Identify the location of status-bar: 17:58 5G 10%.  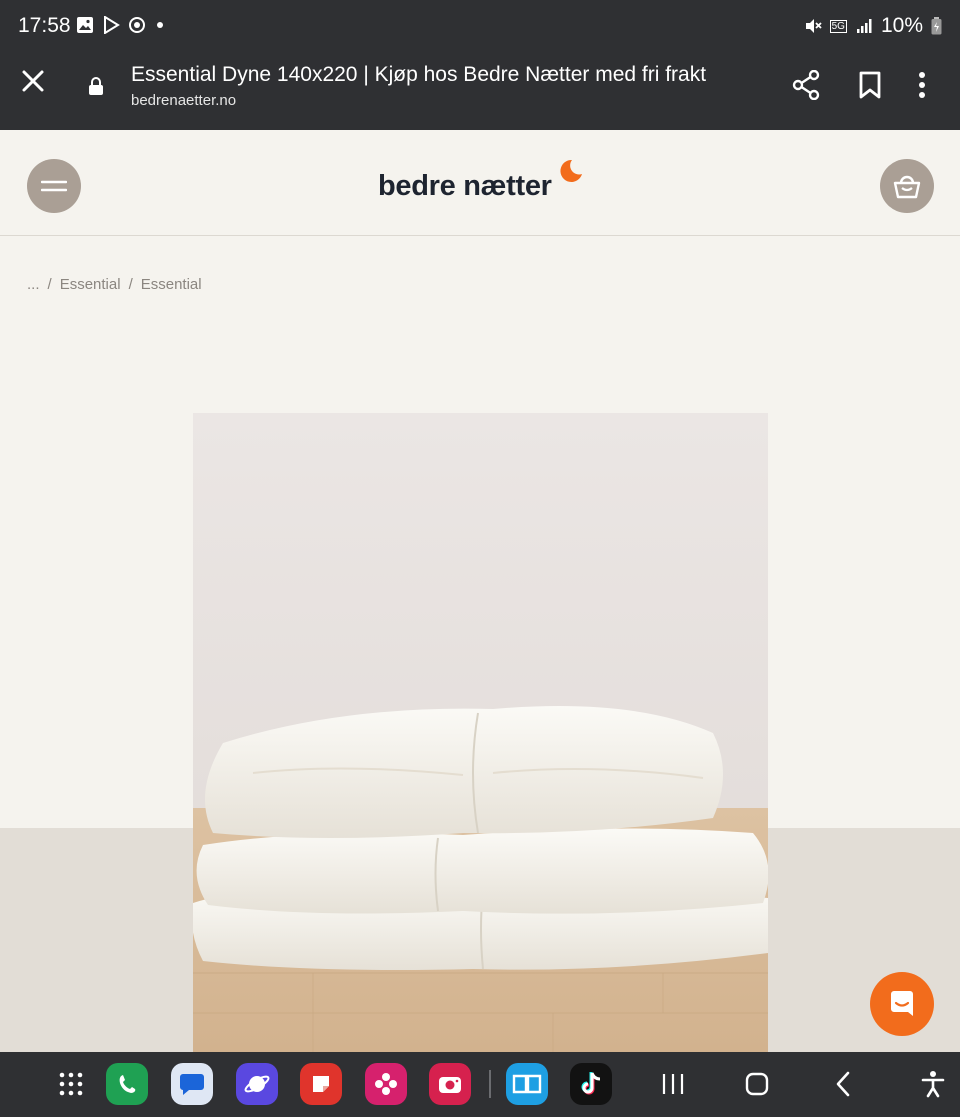
(480, 26).